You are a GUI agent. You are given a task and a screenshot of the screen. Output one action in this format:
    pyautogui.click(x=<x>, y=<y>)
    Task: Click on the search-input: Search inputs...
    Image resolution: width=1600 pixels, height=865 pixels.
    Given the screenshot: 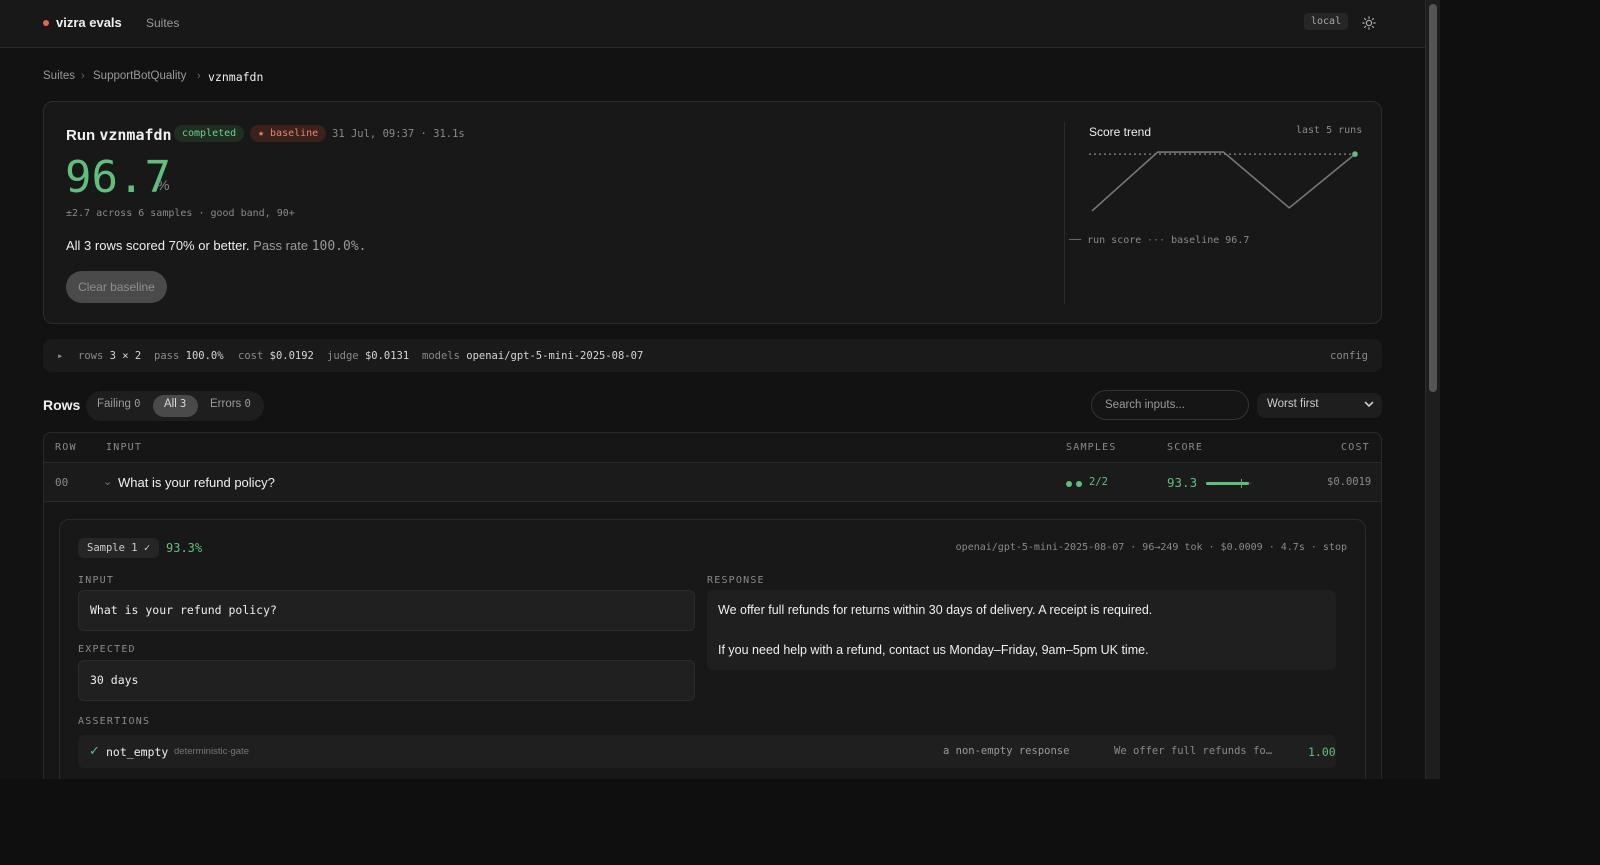 What is the action you would take?
    pyautogui.click(x=1170, y=405)
    